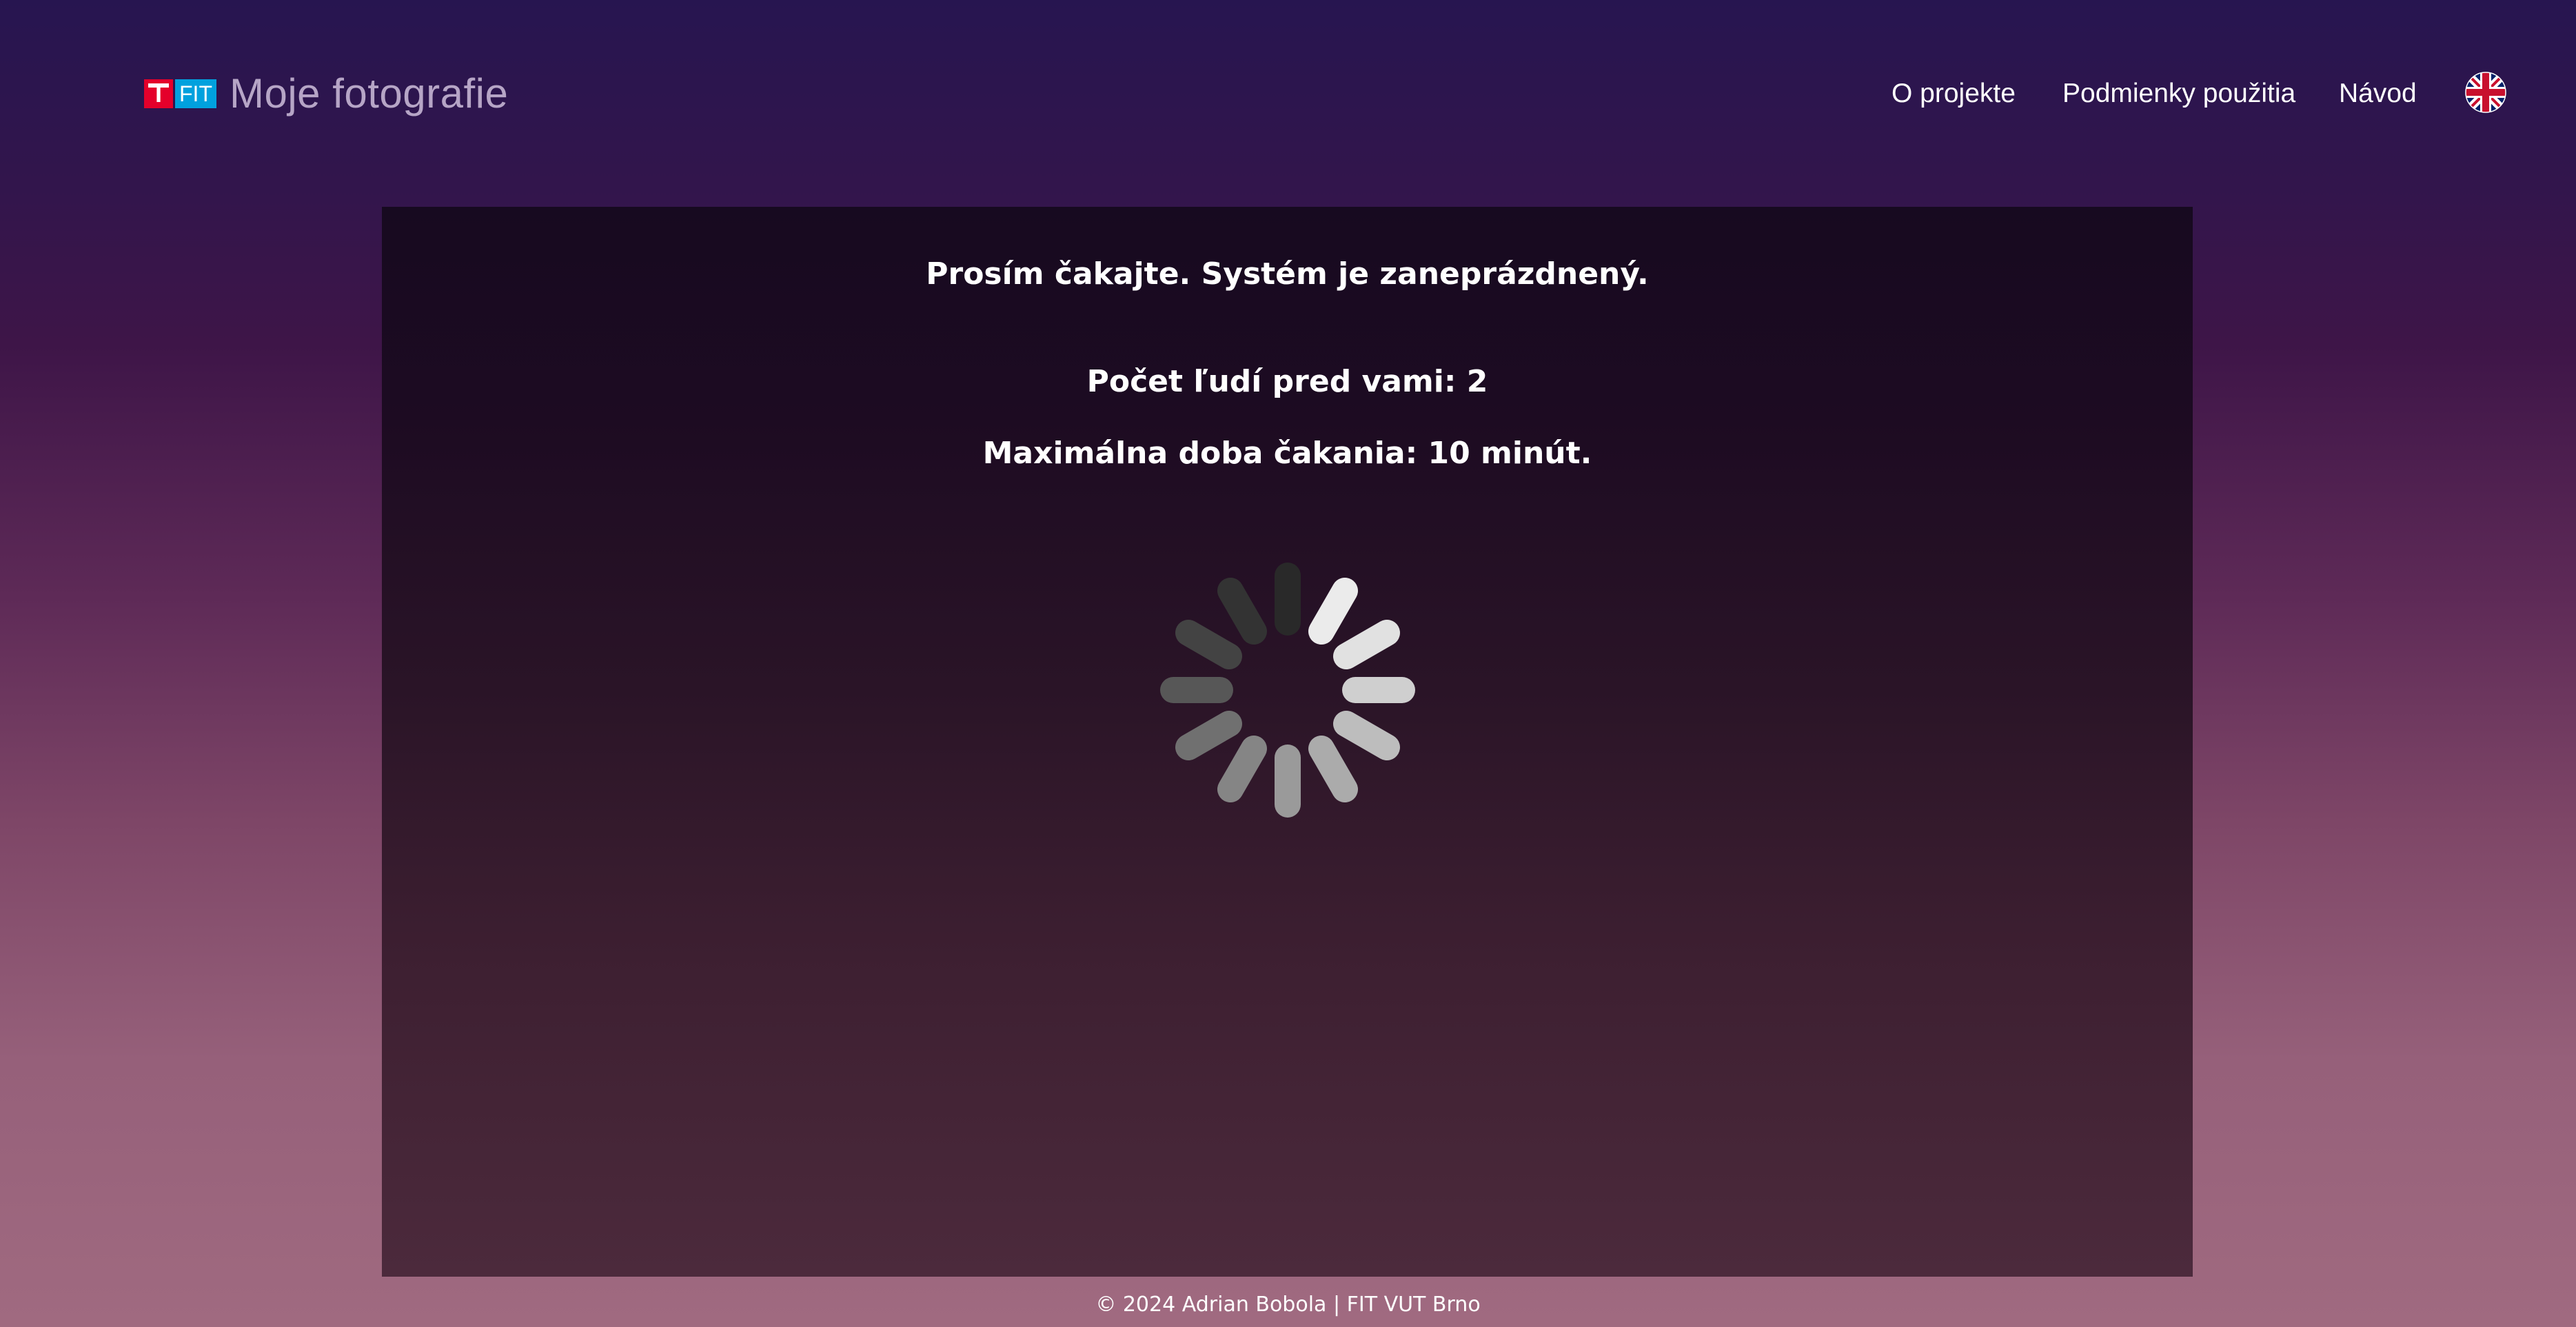 The image size is (2576, 1327). What do you see at coordinates (195, 94) in the screenshot?
I see `logo-text: FIT` at bounding box center [195, 94].